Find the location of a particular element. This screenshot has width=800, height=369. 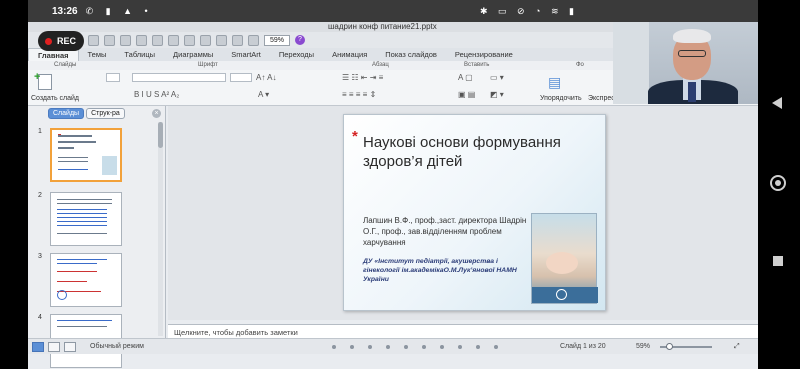

print-icon is located at coordinates (125, 40).